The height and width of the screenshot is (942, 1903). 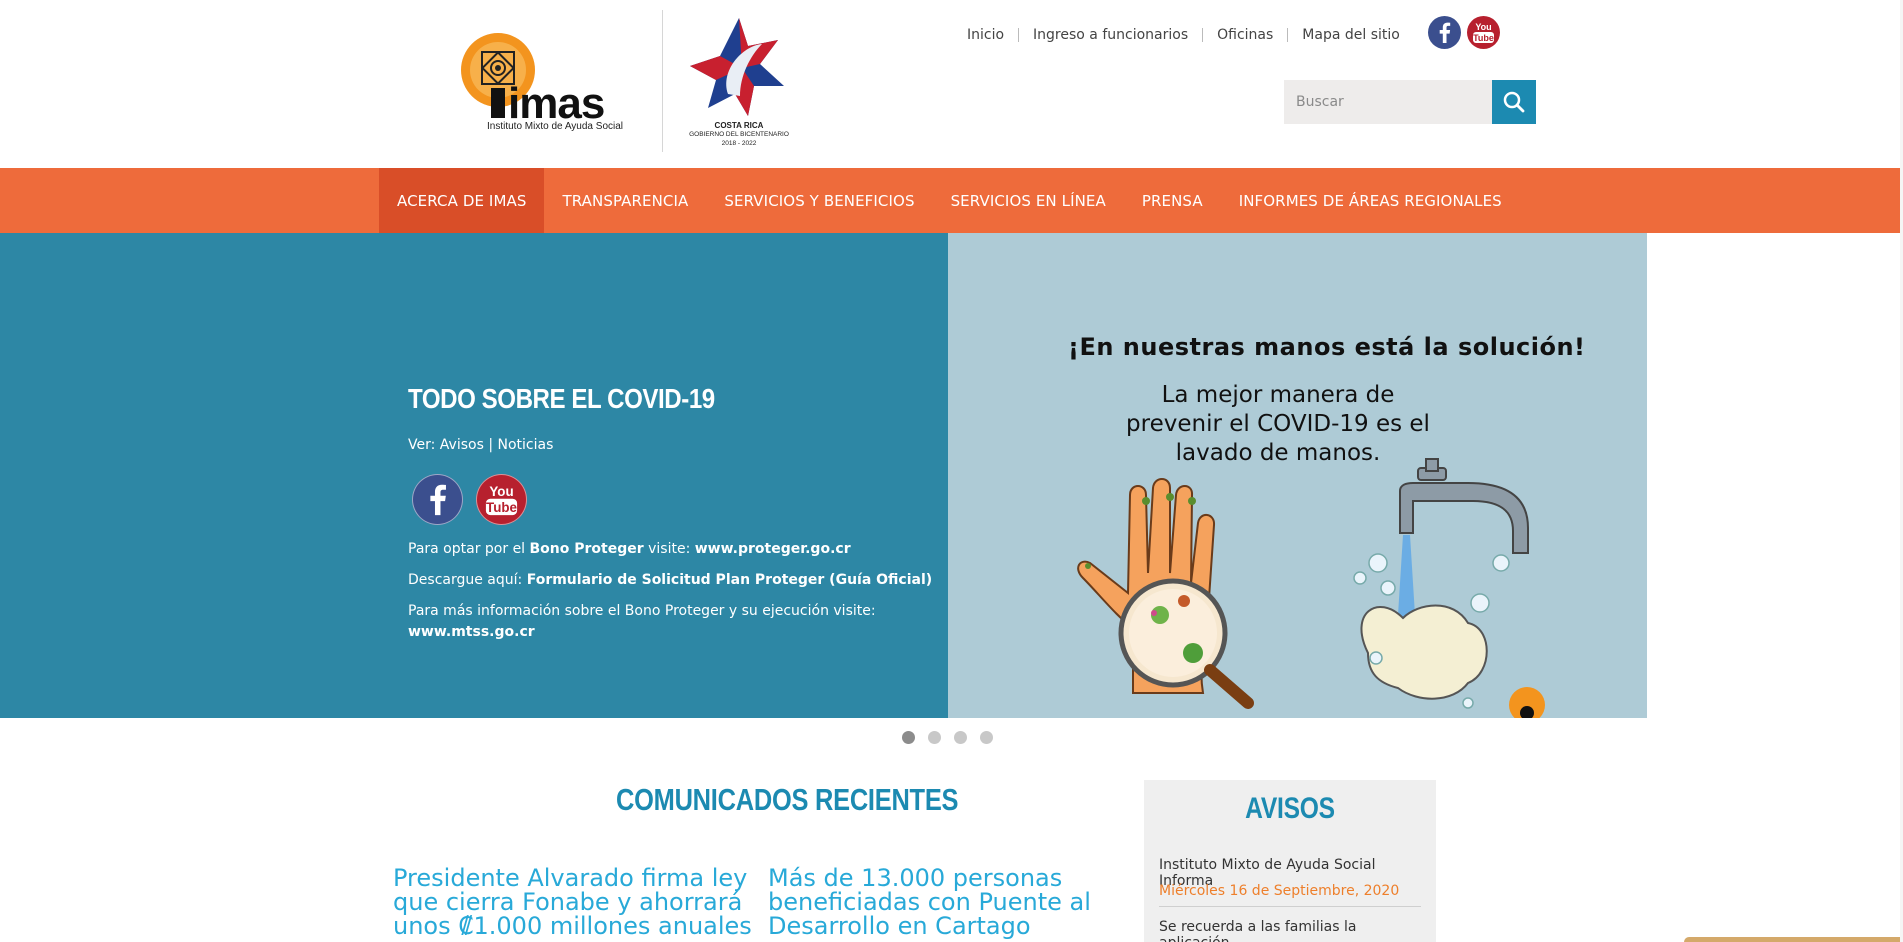 What do you see at coordinates (662, 81) in the screenshot?
I see `logo-divider` at bounding box center [662, 81].